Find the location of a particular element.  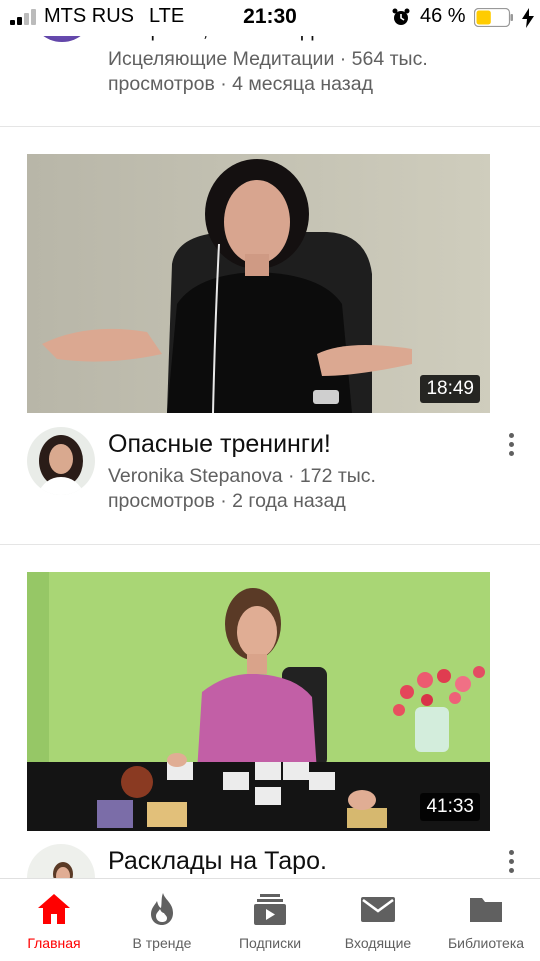

nav-trending-label: В тренде is located at coordinates (162, 943).